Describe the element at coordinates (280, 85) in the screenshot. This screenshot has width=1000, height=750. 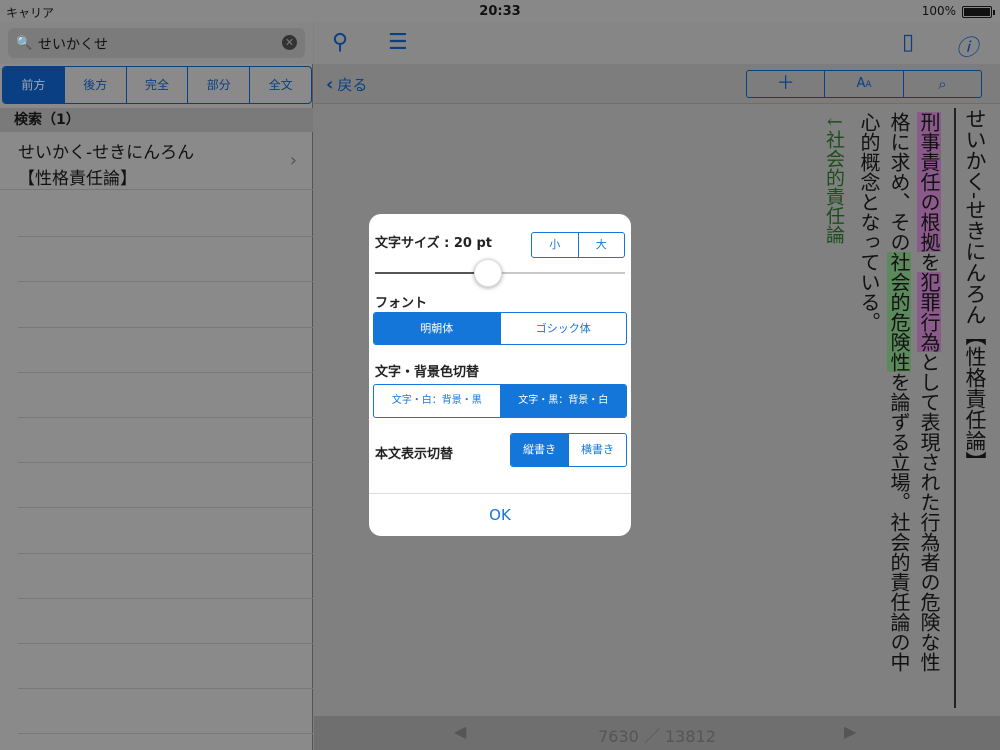
I see `segment-fulltext: 全文` at that location.